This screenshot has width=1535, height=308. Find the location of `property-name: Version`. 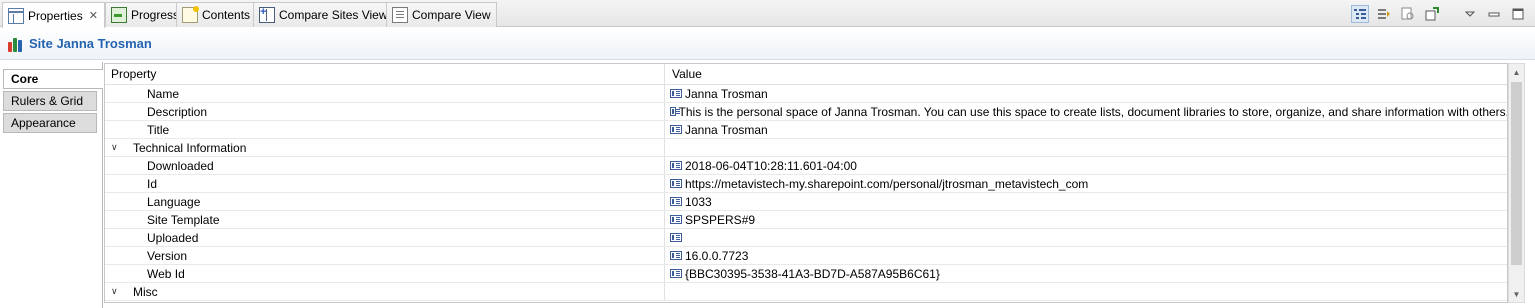

property-name: Version is located at coordinates (385, 255).